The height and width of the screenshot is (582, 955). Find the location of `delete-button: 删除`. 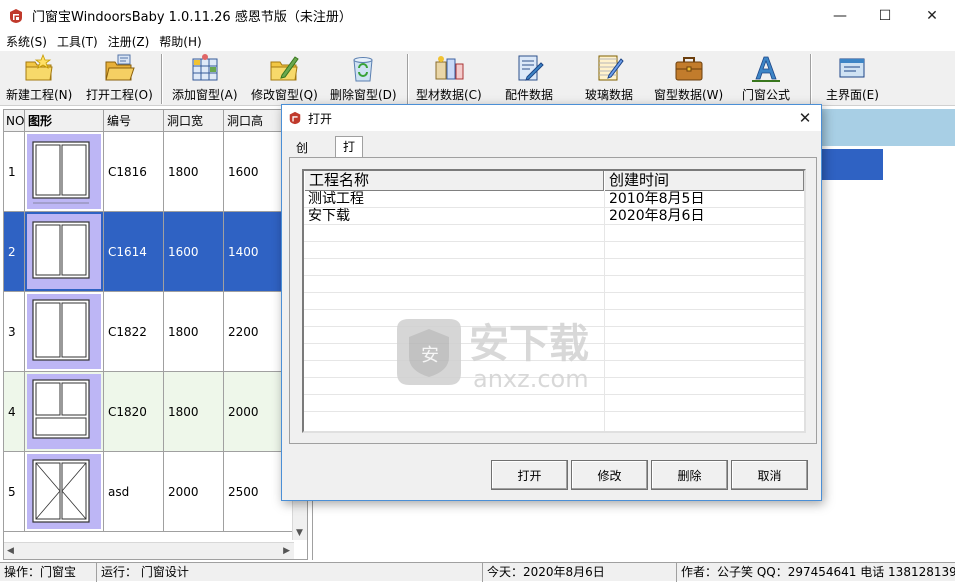

delete-button: 删除 is located at coordinates (689, 475).